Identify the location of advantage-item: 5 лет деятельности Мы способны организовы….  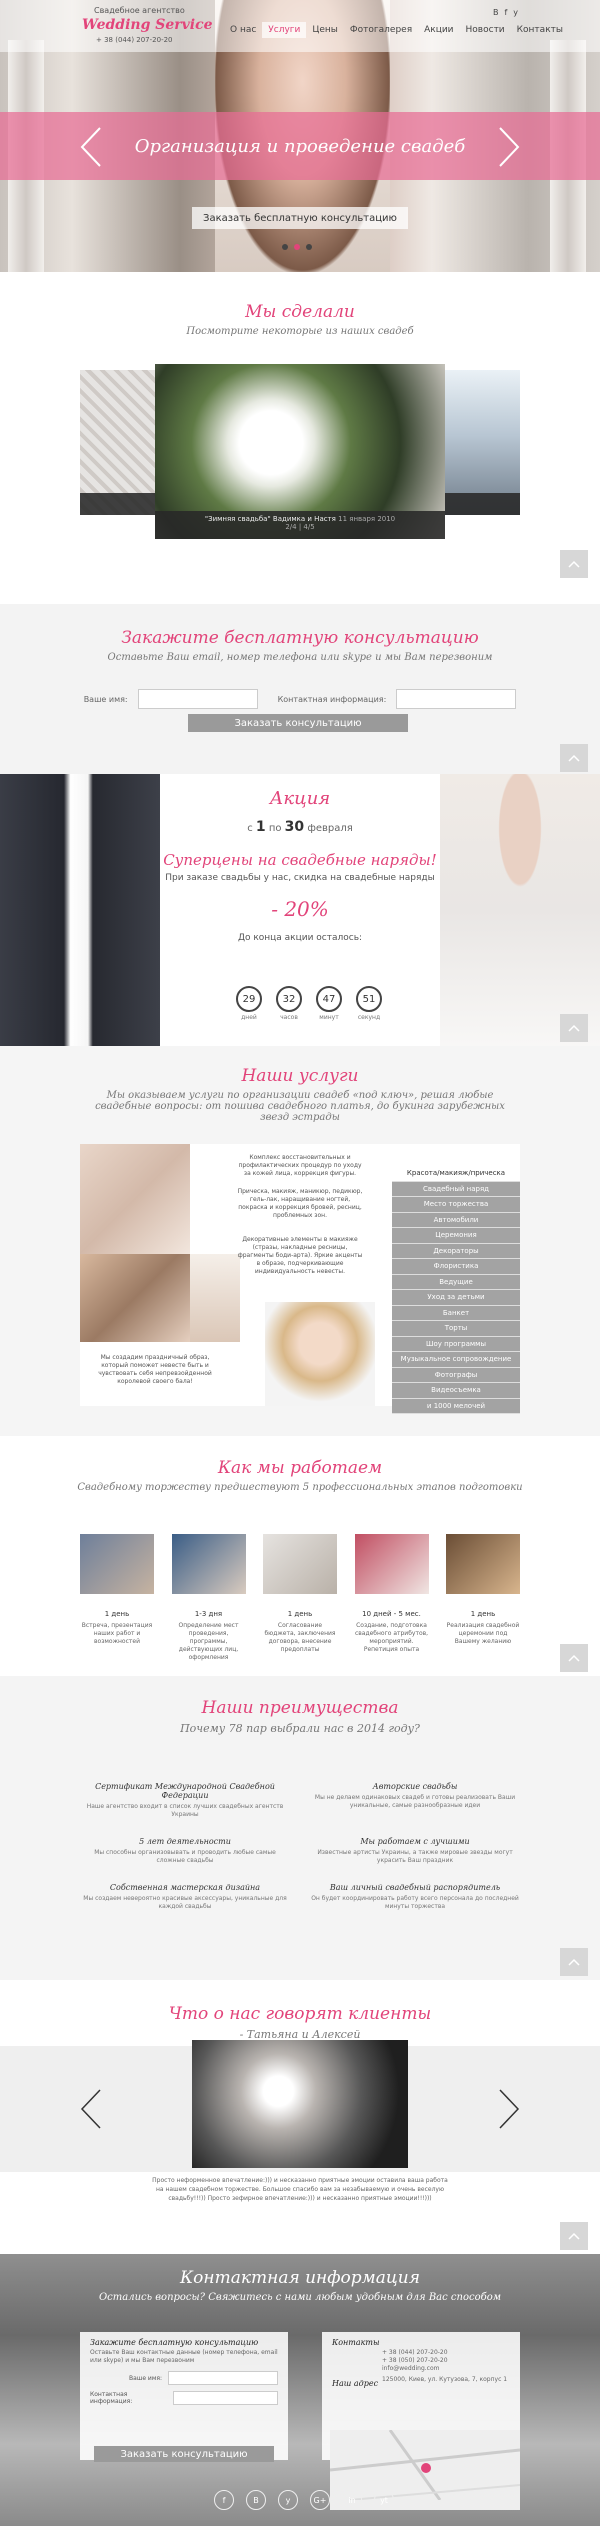
(185, 1851).